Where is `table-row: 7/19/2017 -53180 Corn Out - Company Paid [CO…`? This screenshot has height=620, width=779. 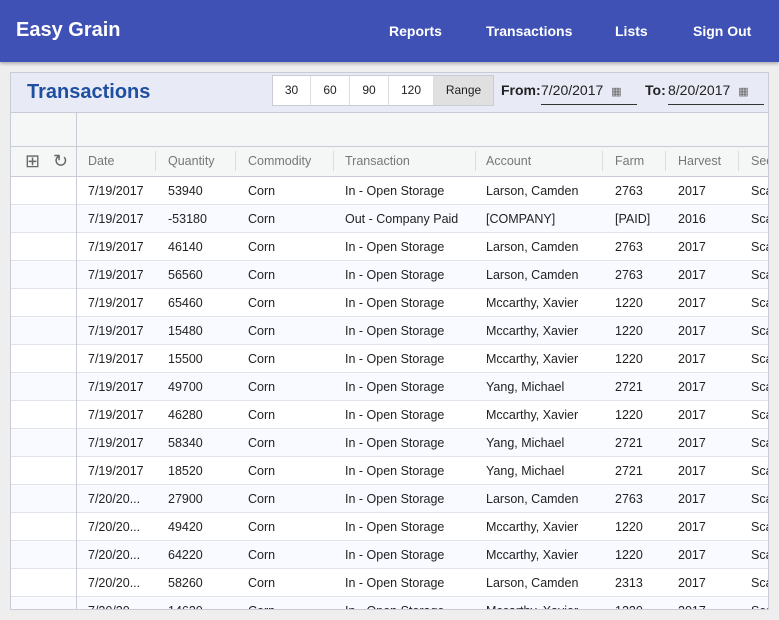
table-row: 7/19/2017 -53180 Corn Out - Company Paid [CO… is located at coordinates (389, 219).